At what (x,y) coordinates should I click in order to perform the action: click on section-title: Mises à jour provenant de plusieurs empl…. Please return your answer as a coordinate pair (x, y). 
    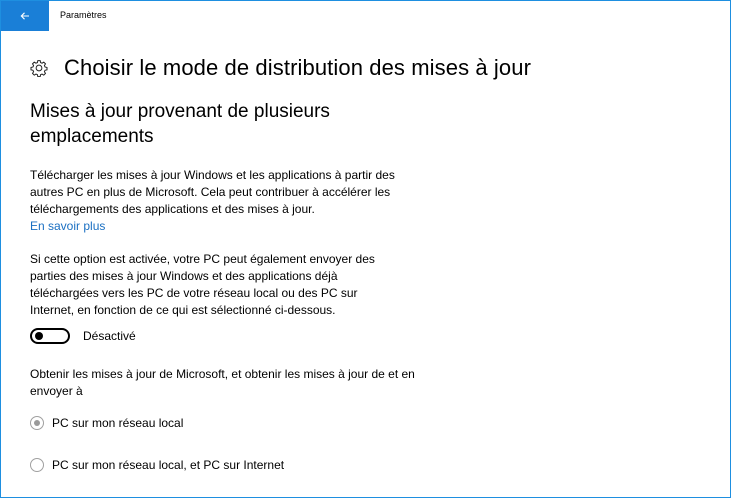
    Looking at the image, I should click on (180, 124).